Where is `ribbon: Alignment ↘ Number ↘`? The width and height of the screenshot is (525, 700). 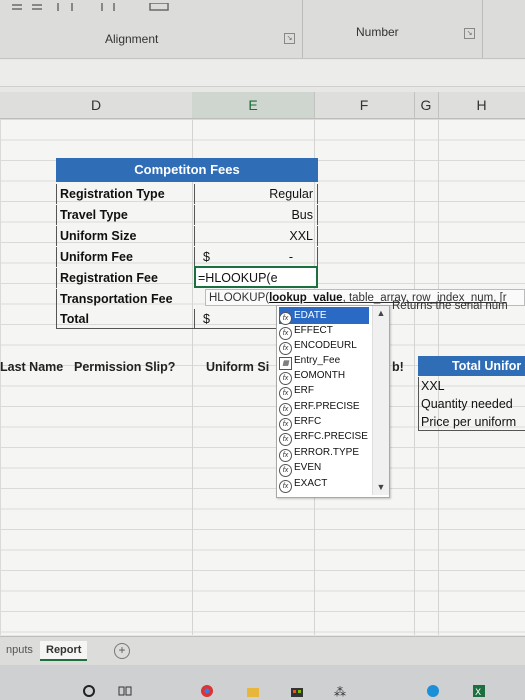 ribbon: Alignment ↘ Number ↘ is located at coordinates (262, 29).